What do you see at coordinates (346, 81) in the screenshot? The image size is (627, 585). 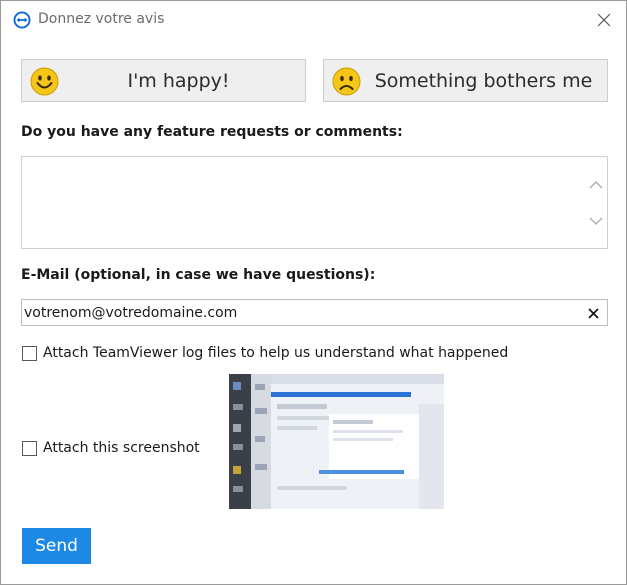 I see `smiley-sad-icon` at bounding box center [346, 81].